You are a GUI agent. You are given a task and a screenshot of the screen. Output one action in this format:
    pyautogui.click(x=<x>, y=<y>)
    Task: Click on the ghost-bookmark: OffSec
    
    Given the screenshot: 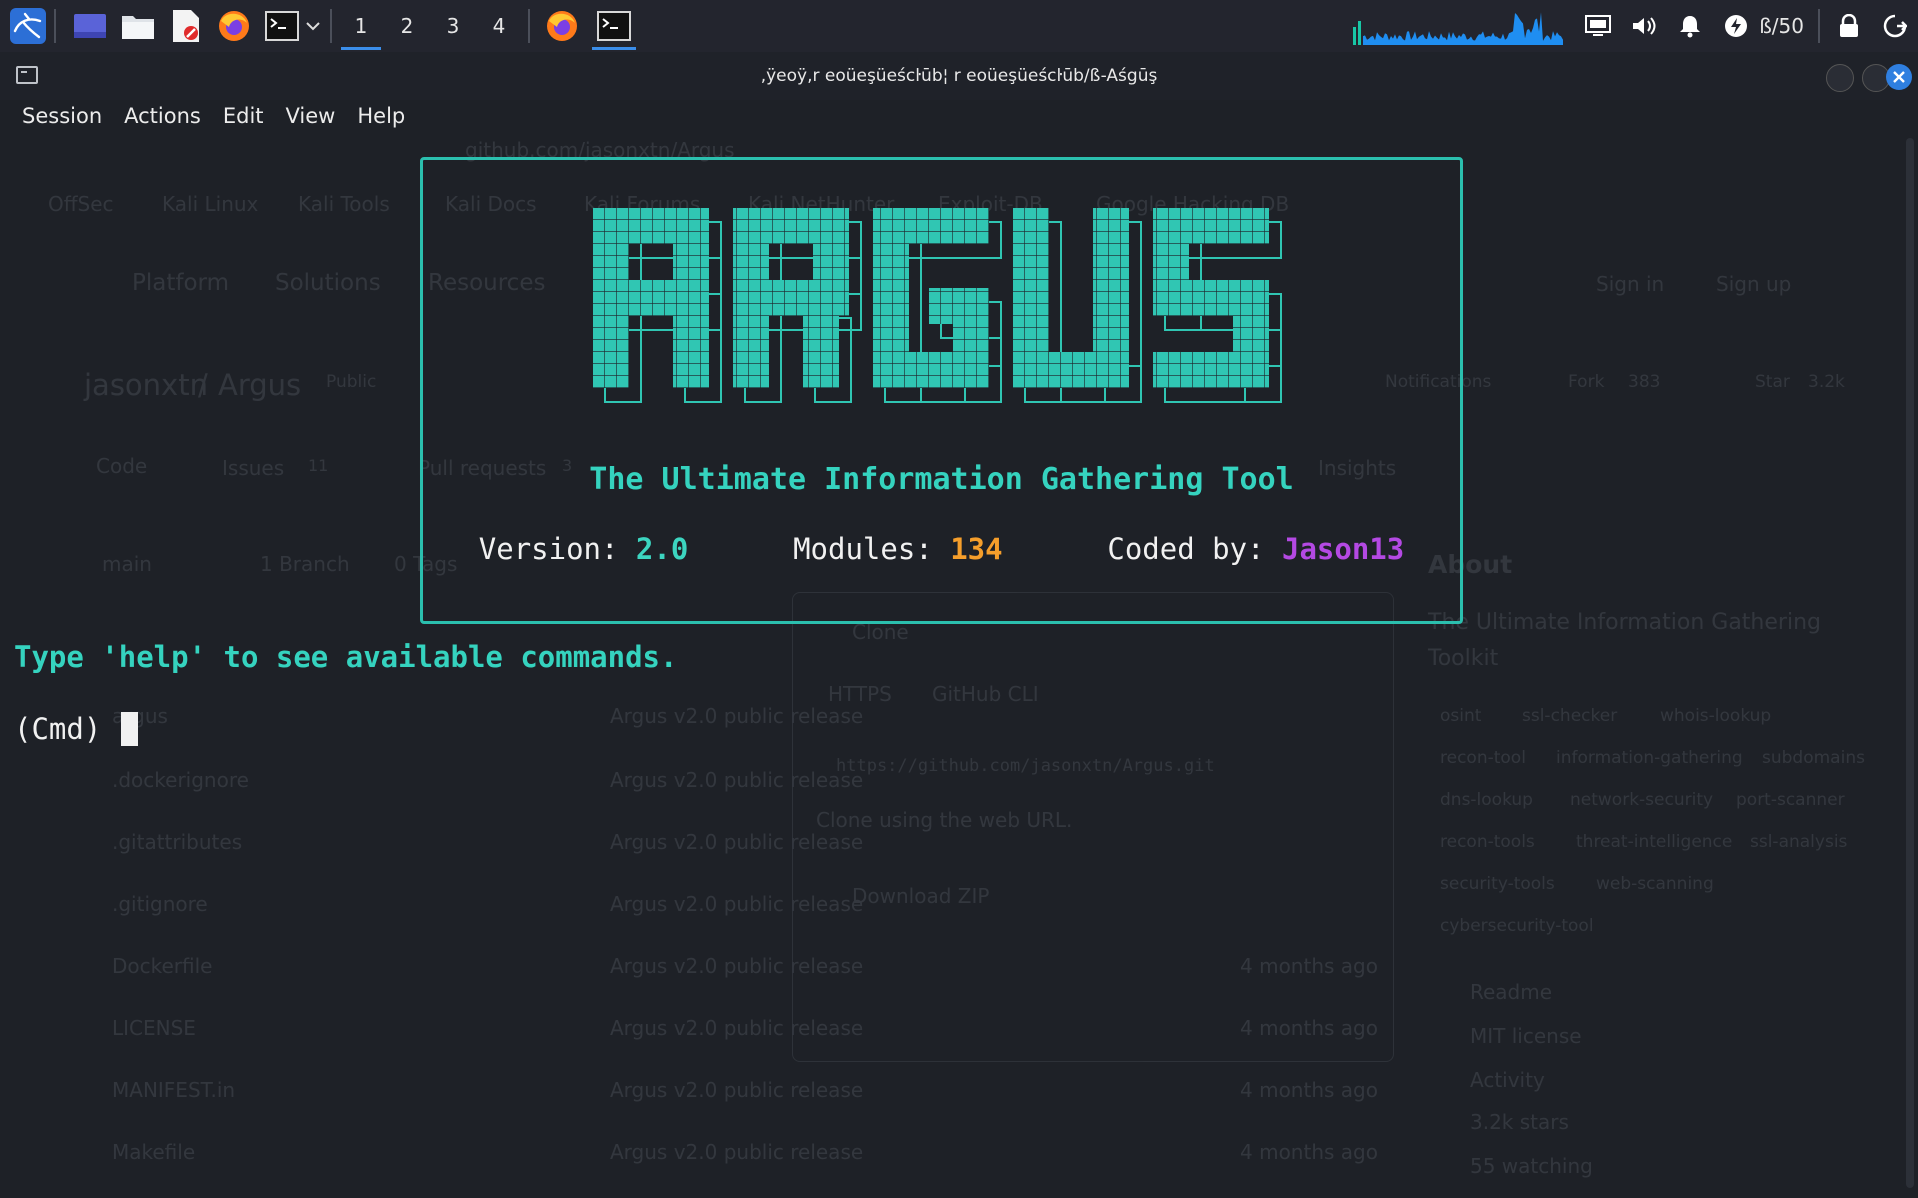 What is the action you would take?
    pyautogui.click(x=81, y=204)
    